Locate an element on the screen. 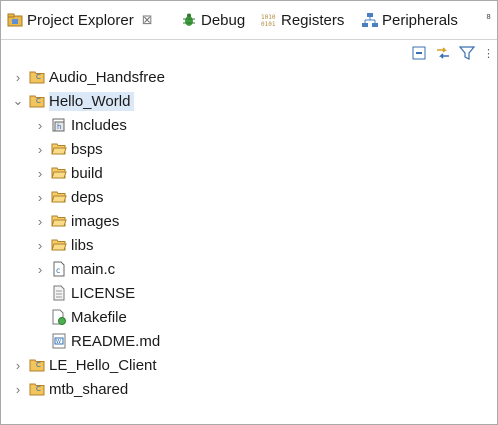 The height and width of the screenshot is (425, 498). tab-label: Peripherals is located at coordinates (420, 20).